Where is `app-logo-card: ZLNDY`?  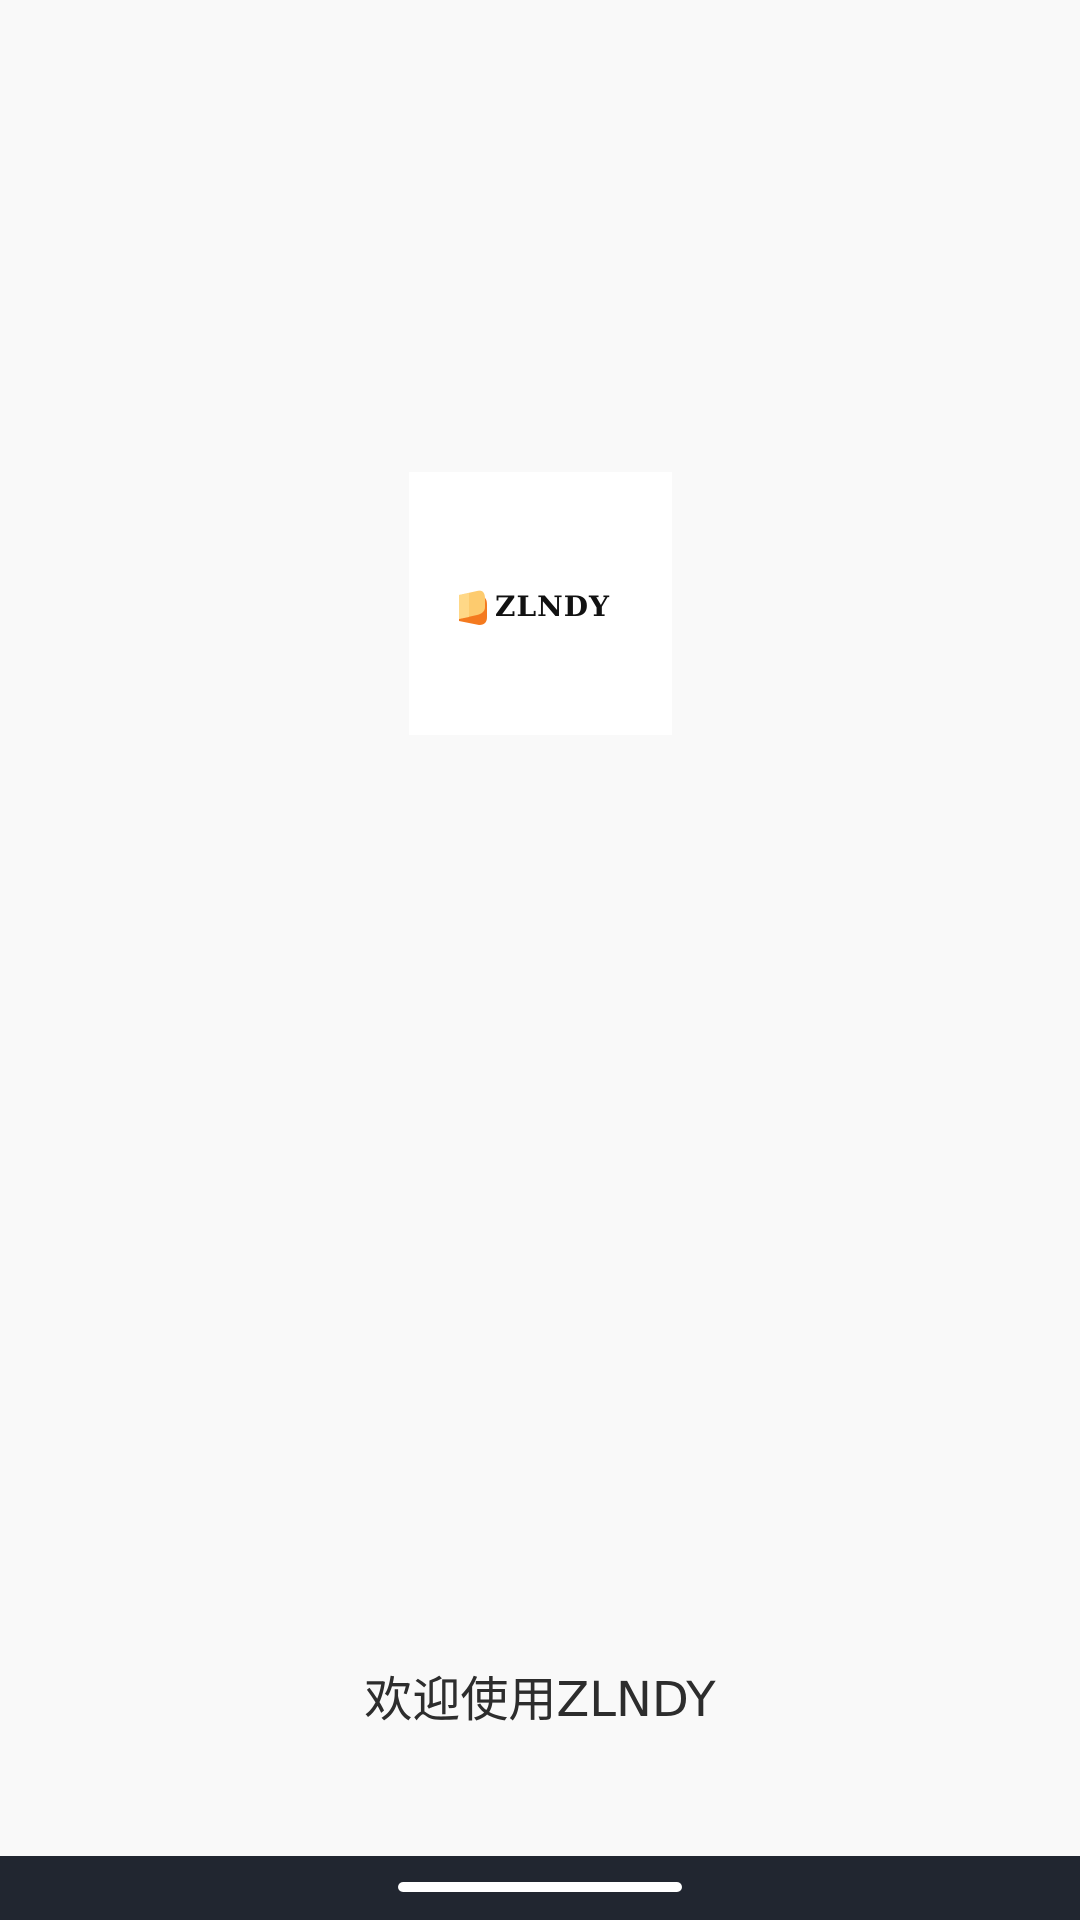 app-logo-card: ZLNDY is located at coordinates (540, 603).